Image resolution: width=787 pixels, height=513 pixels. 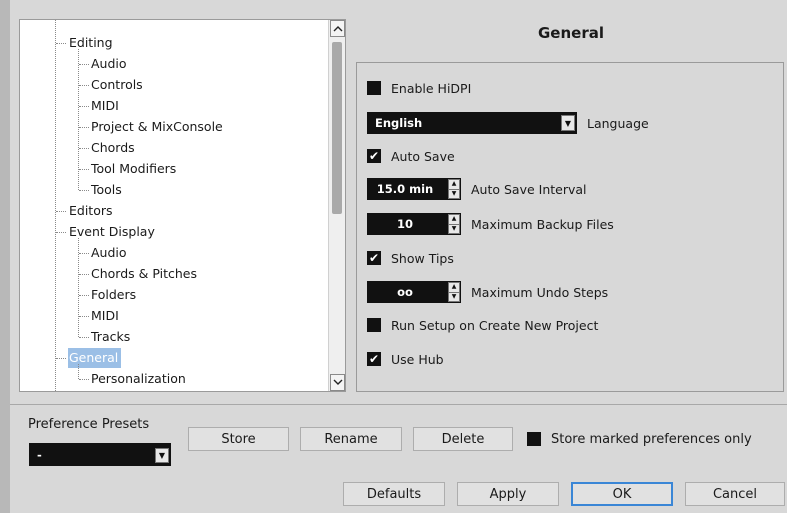 What do you see at coordinates (114, 295) in the screenshot?
I see `tree-item: Folders` at bounding box center [114, 295].